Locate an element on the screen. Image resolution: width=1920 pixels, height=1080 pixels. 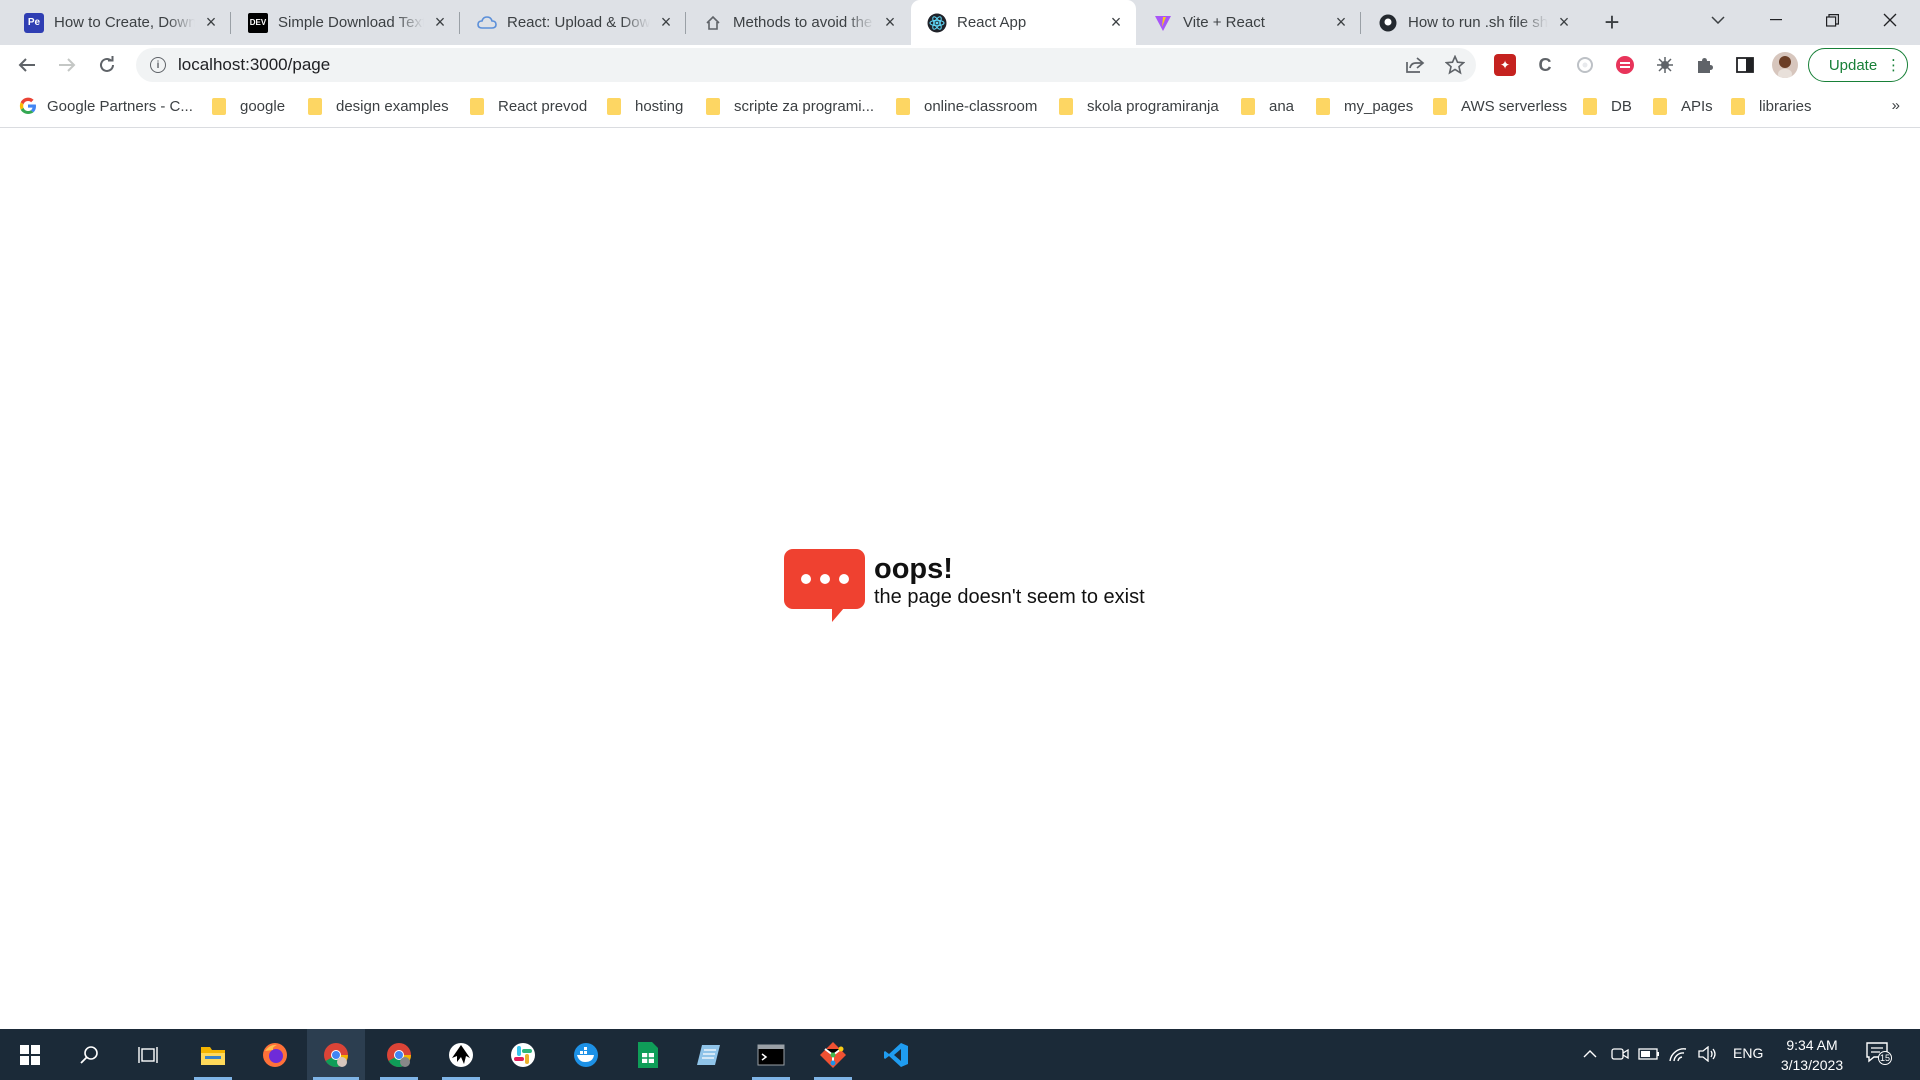
taskbar-firefox is located at coordinates (275, 1054).